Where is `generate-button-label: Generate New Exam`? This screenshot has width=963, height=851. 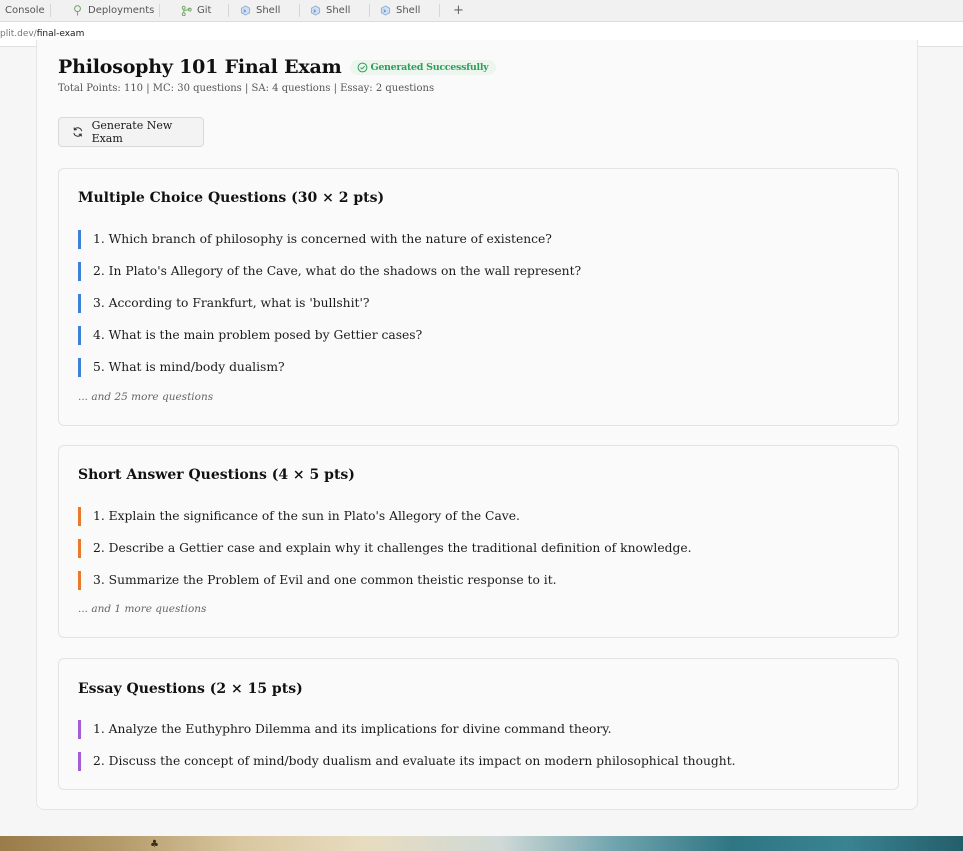
generate-button-label: Generate New Exam is located at coordinates (132, 132).